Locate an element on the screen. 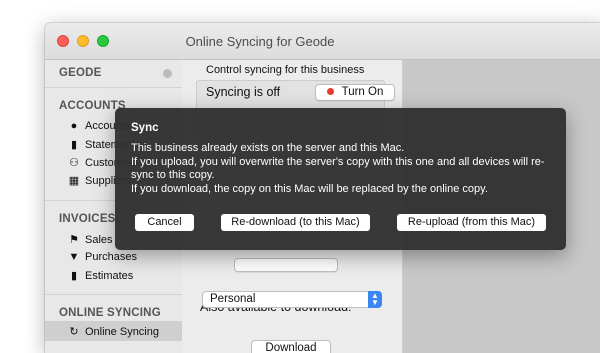 The image size is (600, 353). clipboard-icon: ▮ is located at coordinates (74, 276).